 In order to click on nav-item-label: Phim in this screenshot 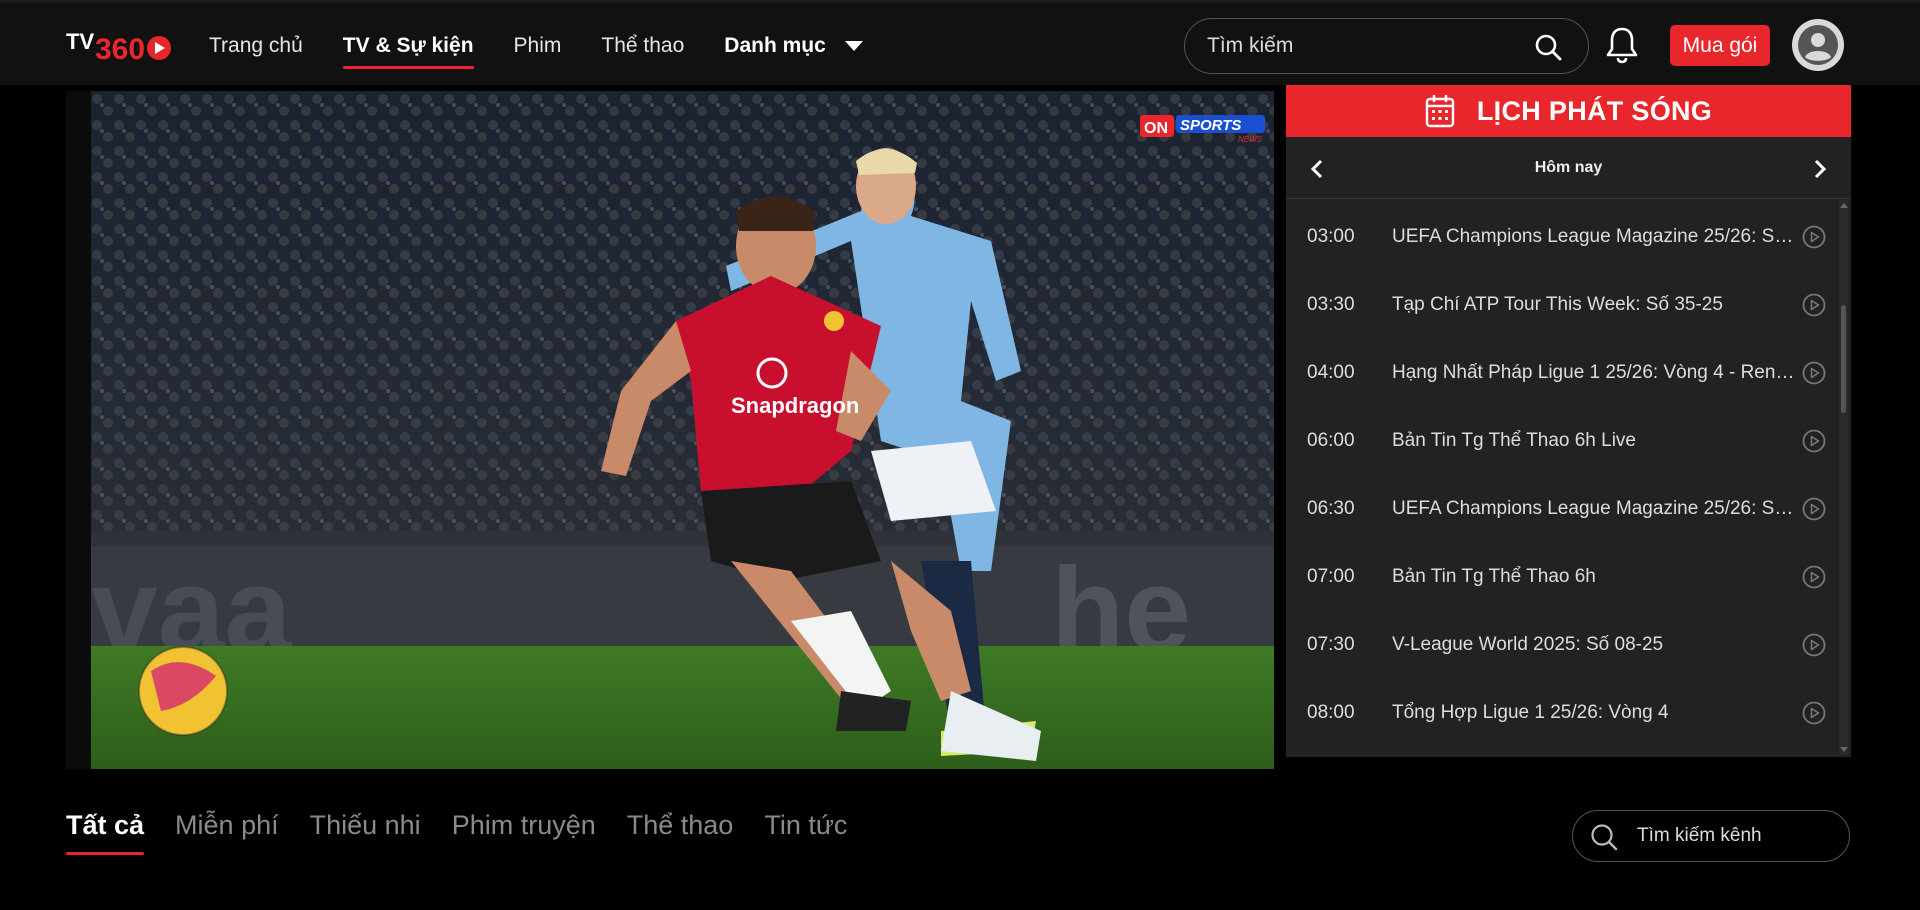, I will do `click(537, 45)`.